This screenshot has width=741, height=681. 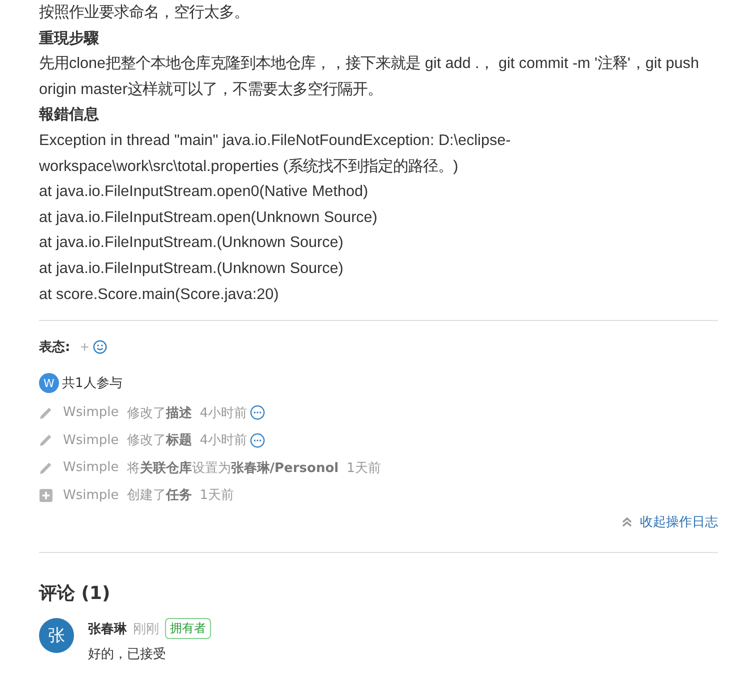 I want to click on user-avatar: W, so click(x=49, y=383).